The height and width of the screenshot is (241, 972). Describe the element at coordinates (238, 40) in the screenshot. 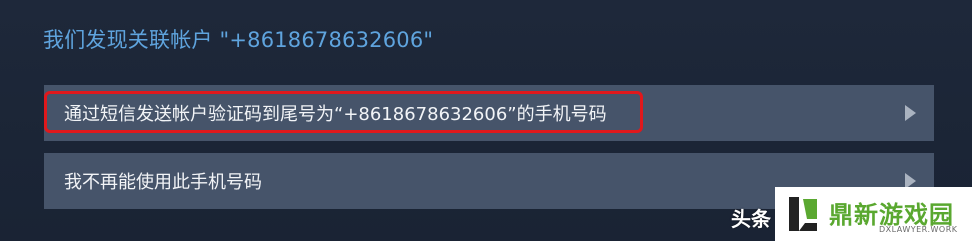

I see `page-title: 我们发现关联帐户 "+8618678632606"` at that location.